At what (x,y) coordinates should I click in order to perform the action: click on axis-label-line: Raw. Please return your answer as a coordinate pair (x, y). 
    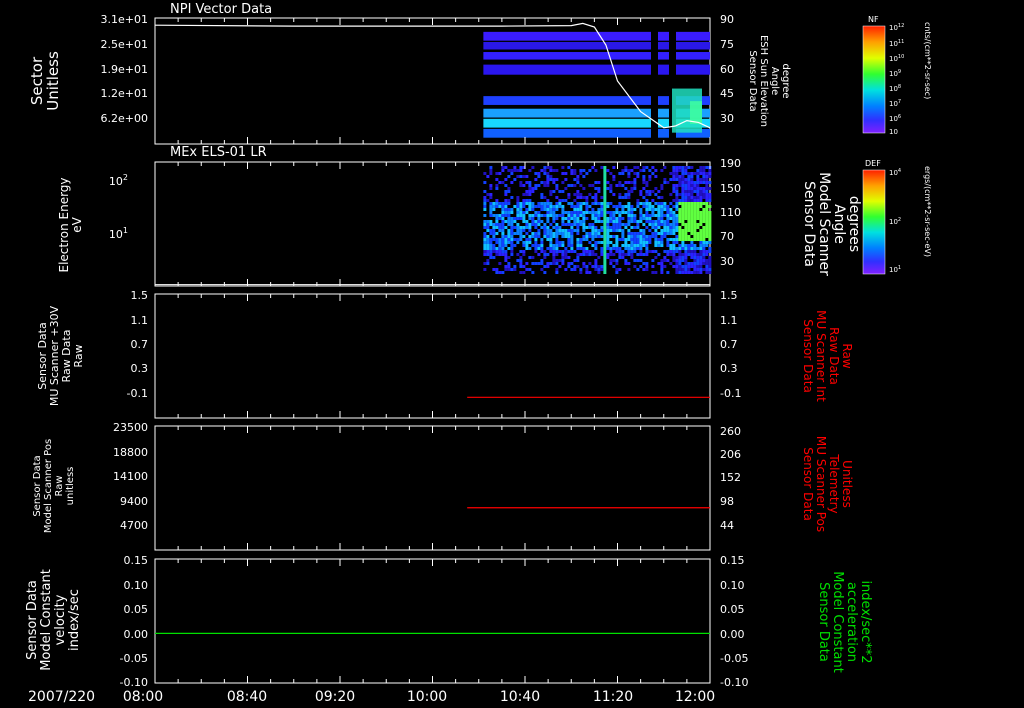
    Looking at the image, I should click on (59, 485).